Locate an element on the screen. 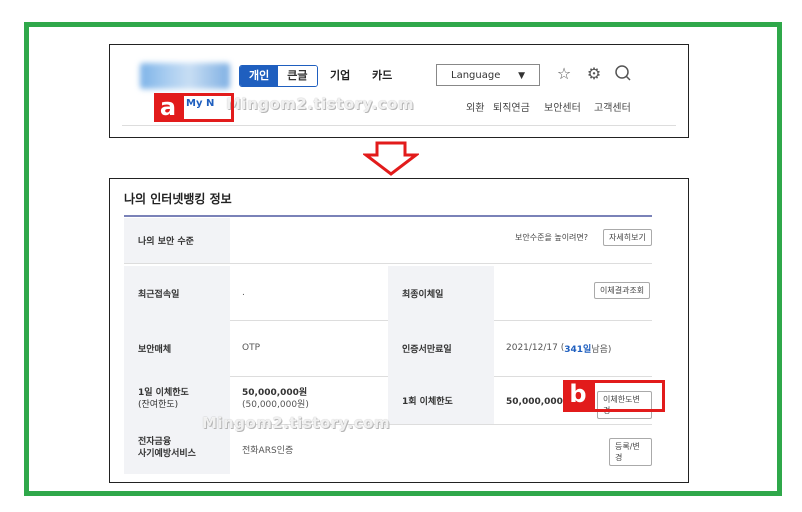 The height and width of the screenshot is (512, 802). nav-customer-center: 고객센터 is located at coordinates (612, 106).